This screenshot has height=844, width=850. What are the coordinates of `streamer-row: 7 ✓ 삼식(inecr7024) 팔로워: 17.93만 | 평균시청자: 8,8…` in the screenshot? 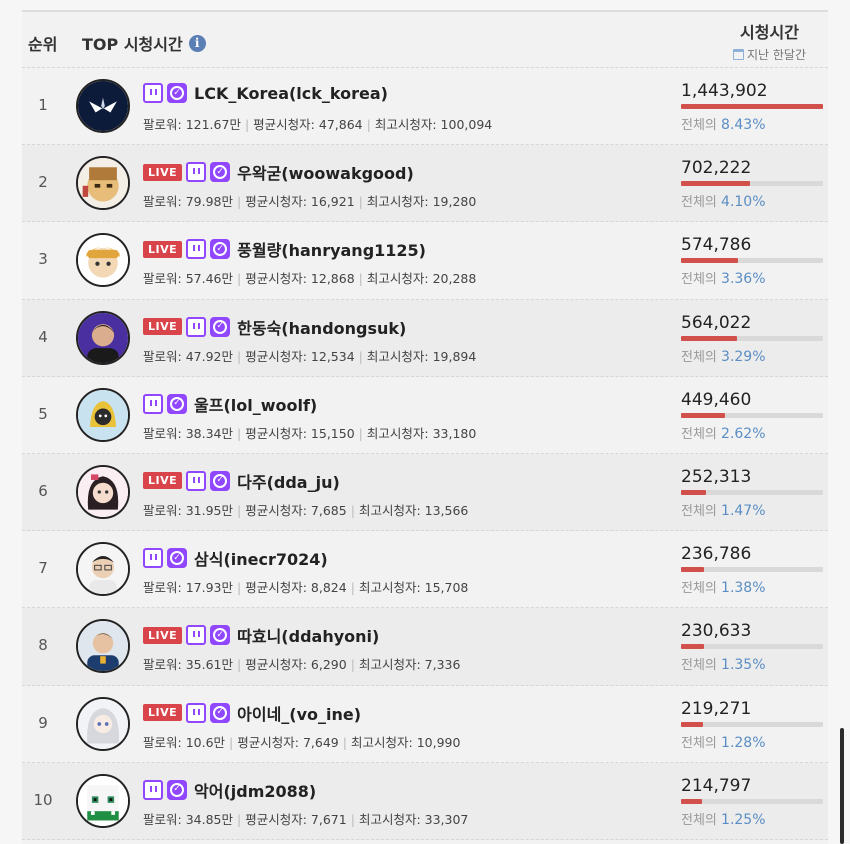 It's located at (425, 570).